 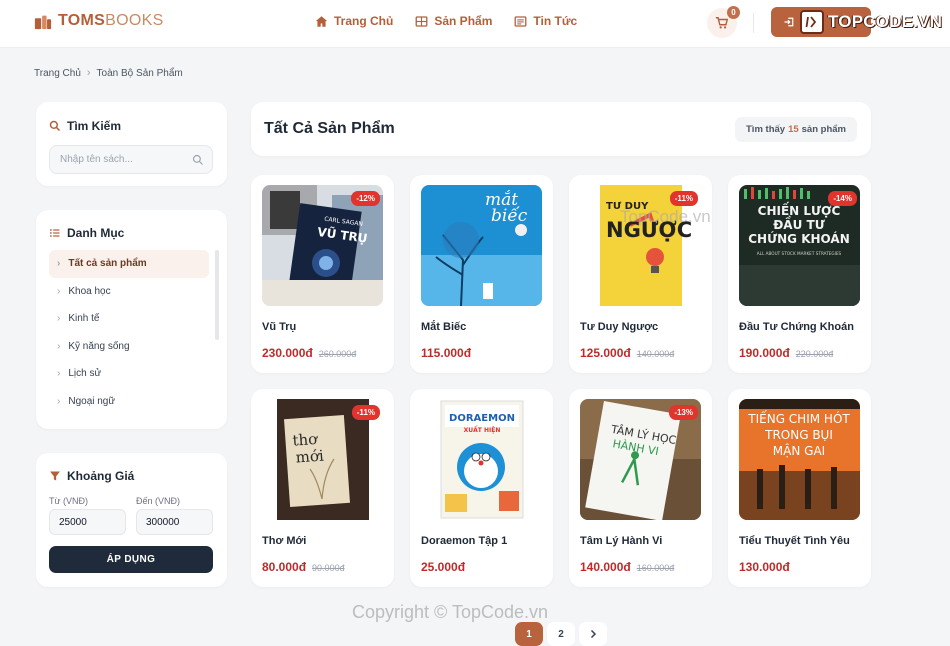 I want to click on current-price: 25.000đ, so click(x=443, y=567).